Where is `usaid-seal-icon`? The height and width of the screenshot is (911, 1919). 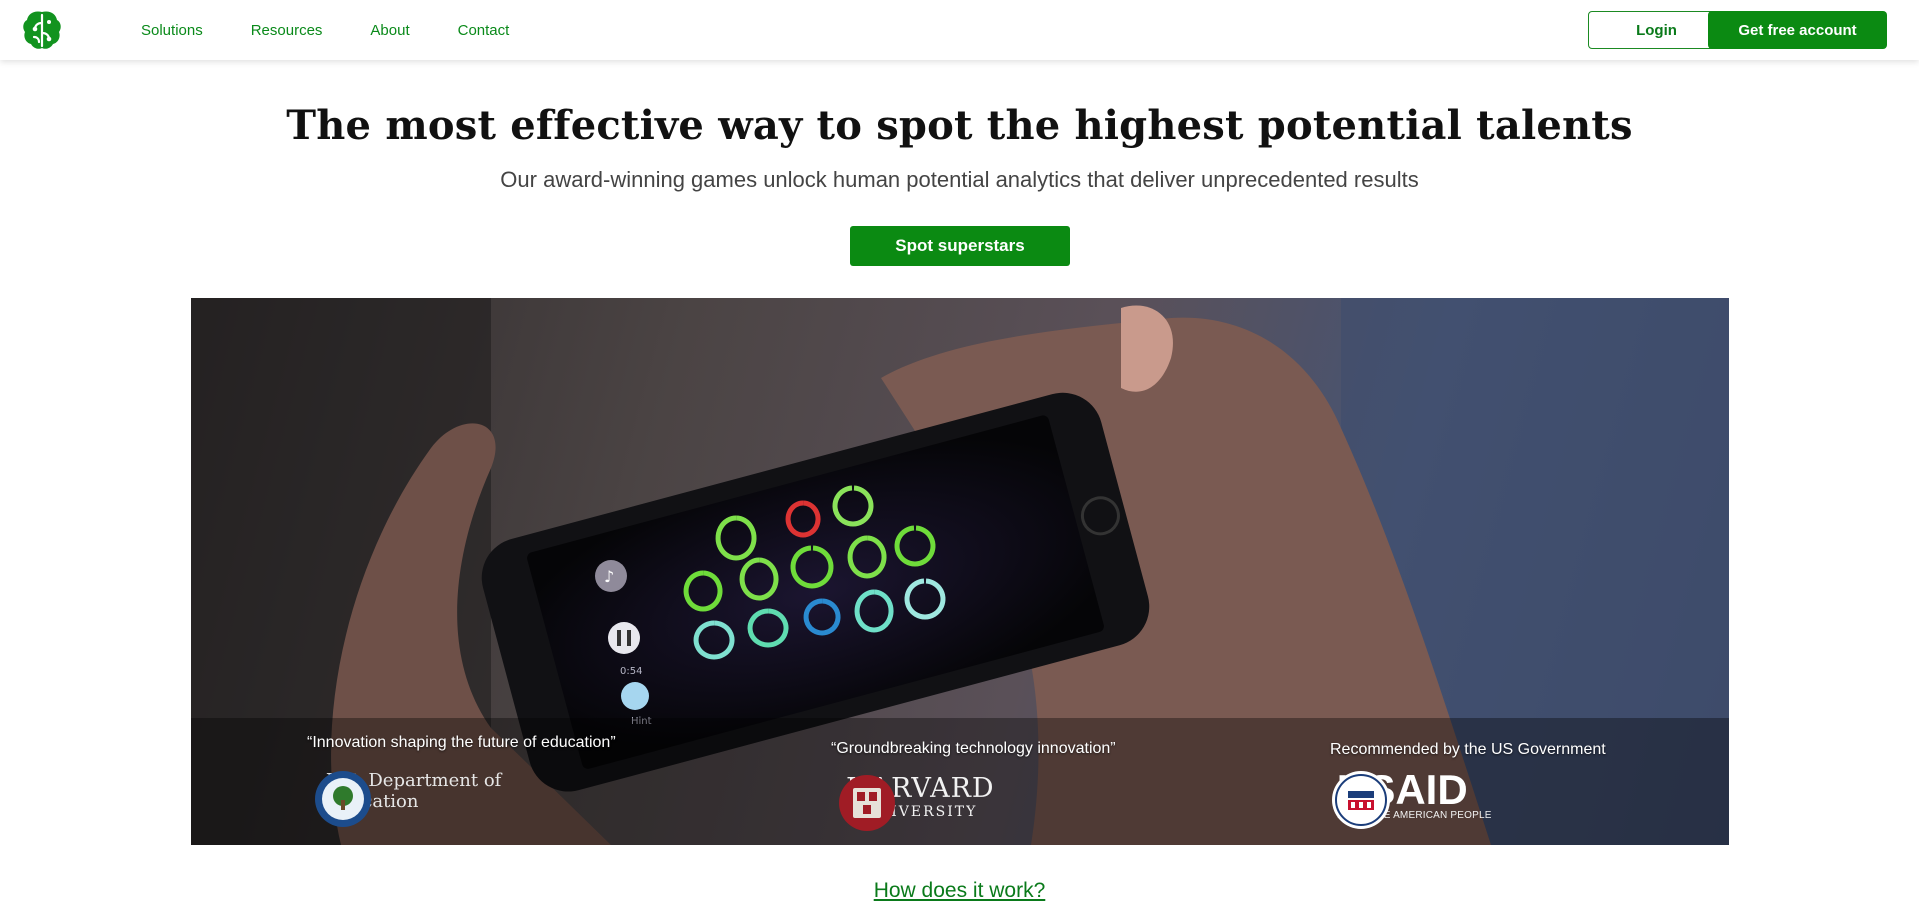 usaid-seal-icon is located at coordinates (1361, 800).